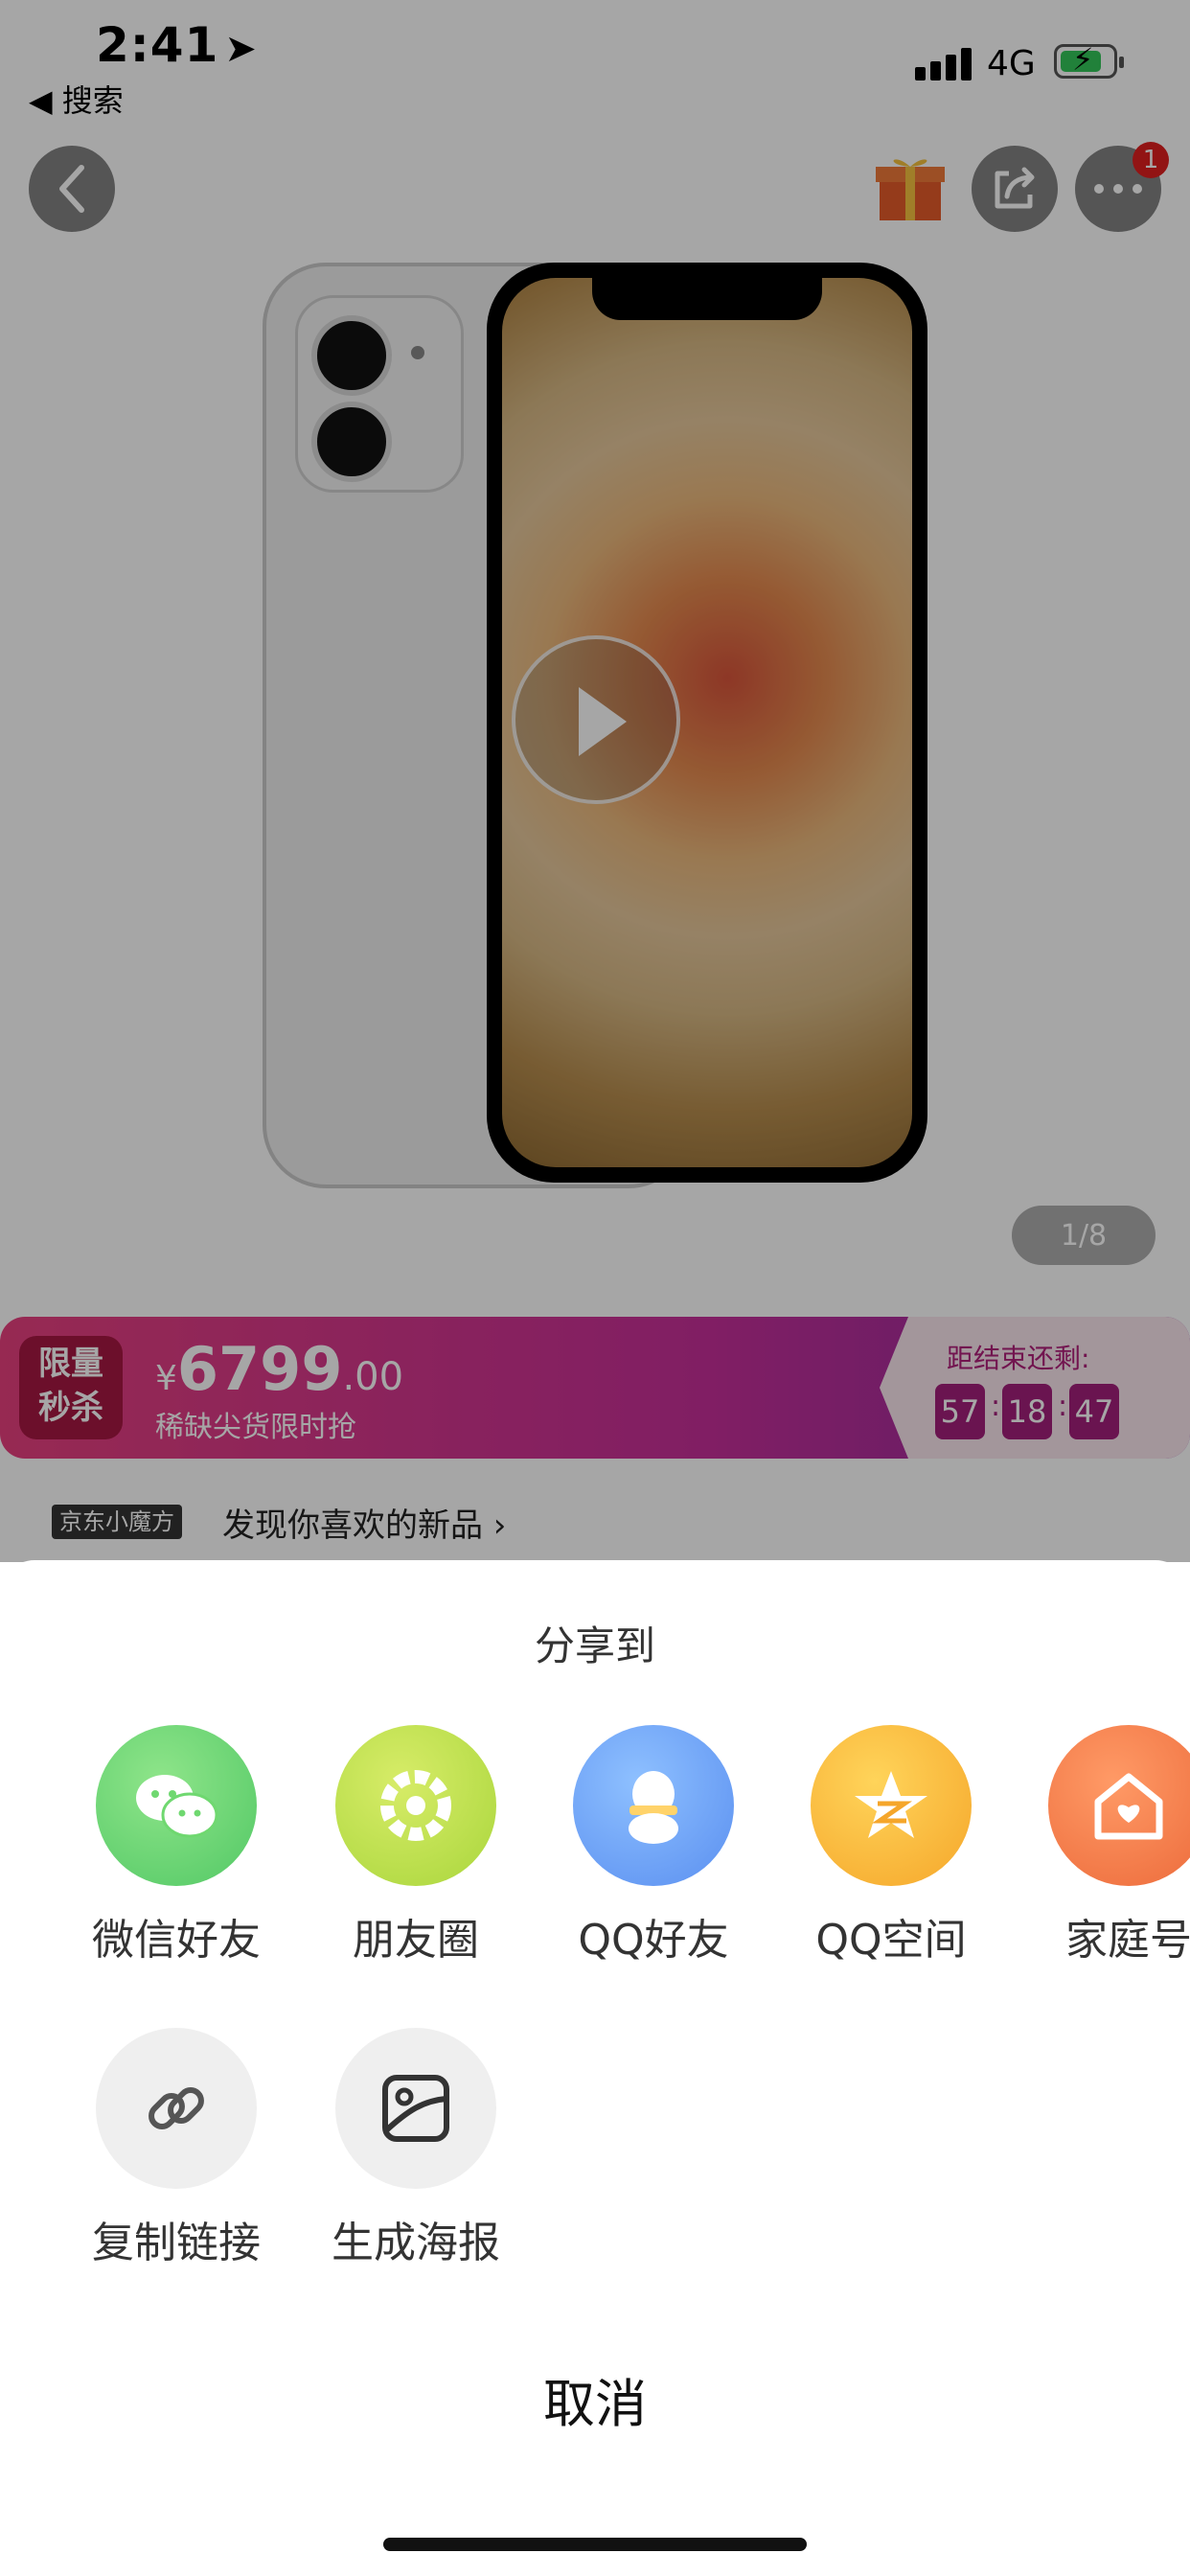 This screenshot has height=2576, width=1190. What do you see at coordinates (653, 1805) in the screenshot?
I see `qq-icon` at bounding box center [653, 1805].